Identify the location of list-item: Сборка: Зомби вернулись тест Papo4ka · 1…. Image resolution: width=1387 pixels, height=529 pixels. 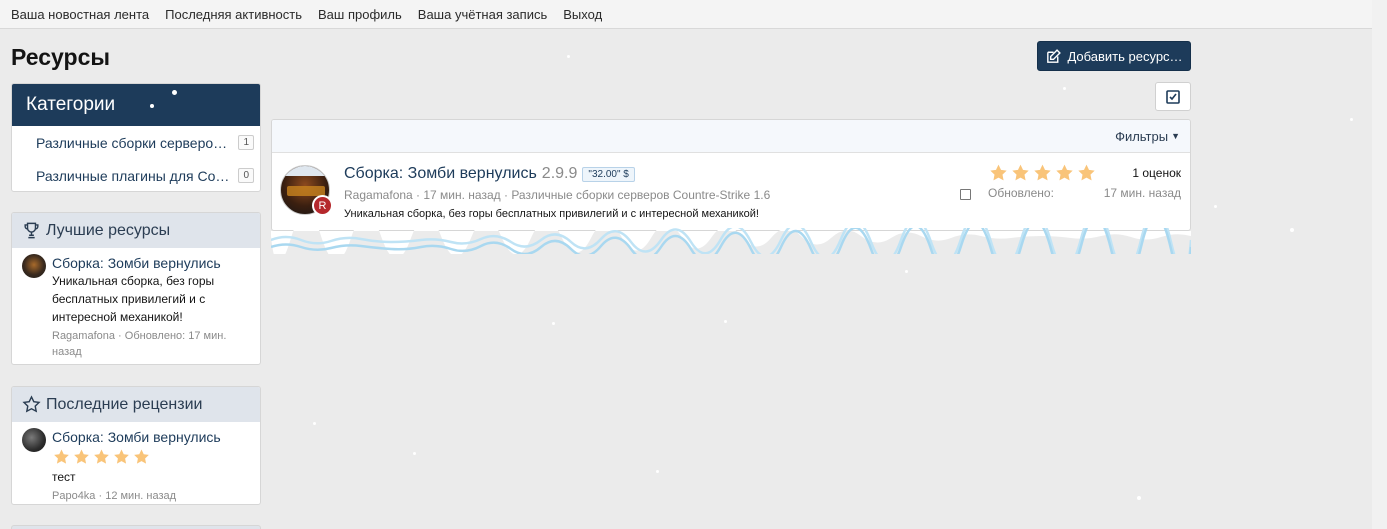
(136, 463).